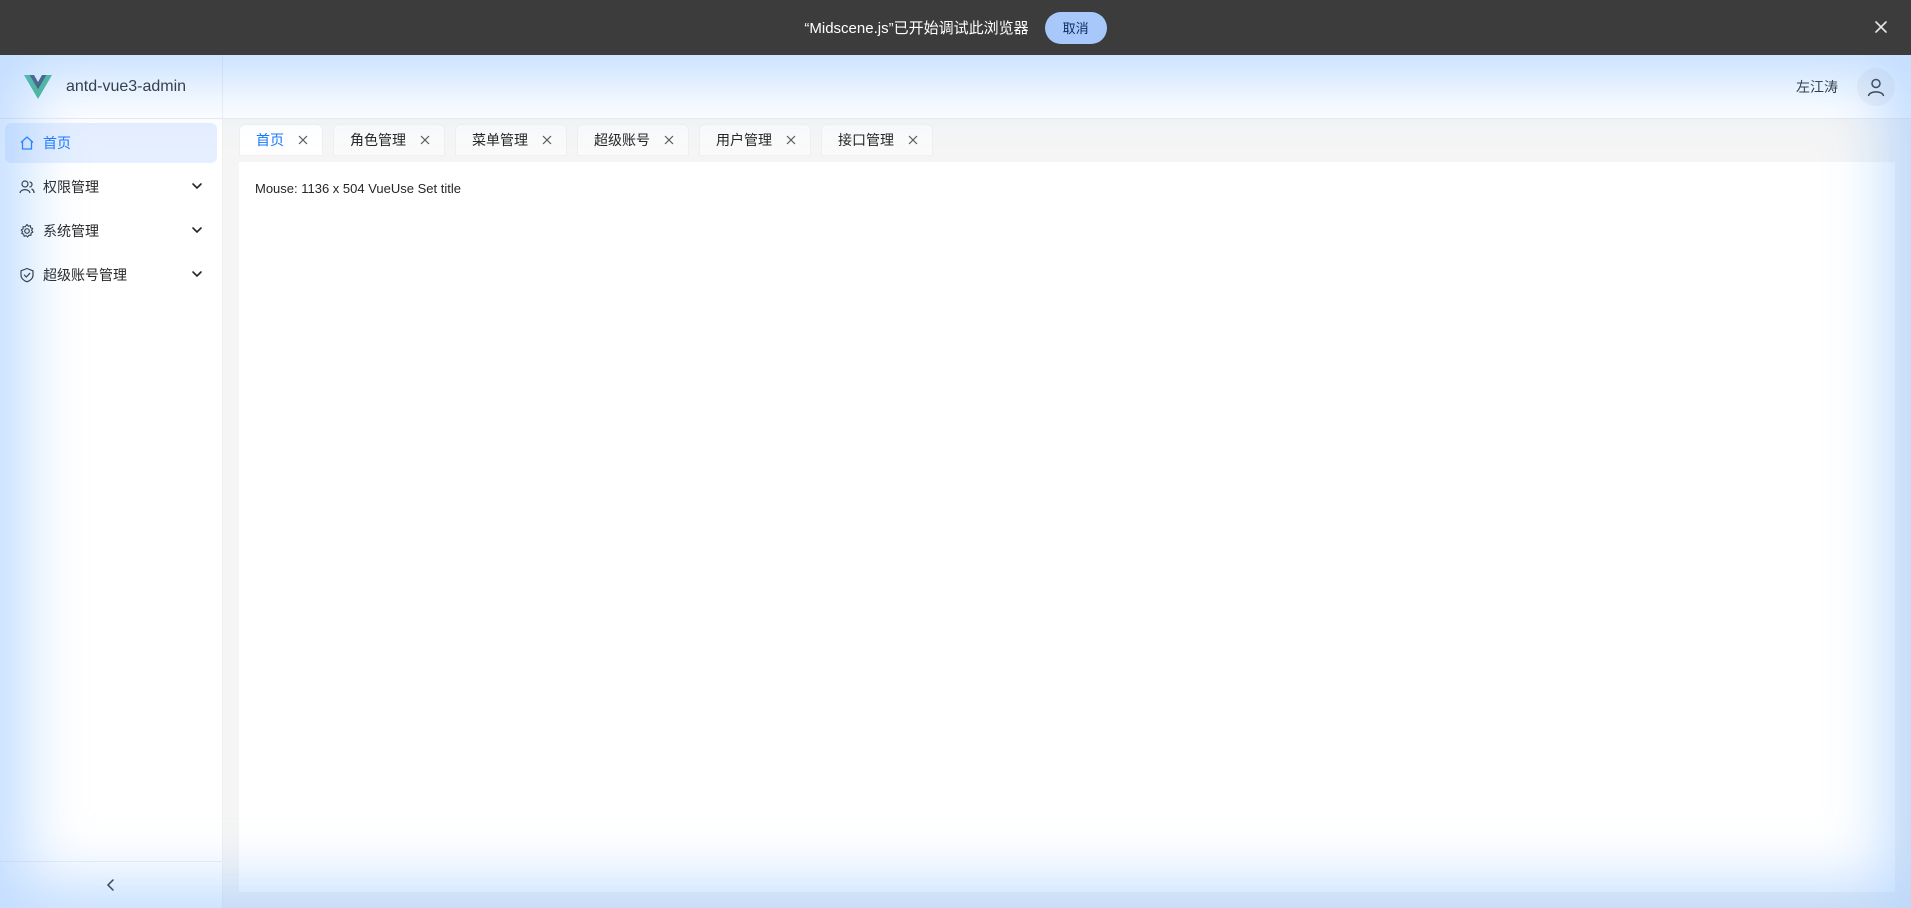 This screenshot has width=1911, height=908. I want to click on banner-text: “Midscene.js”已开始调试此浏览器, so click(916, 28).